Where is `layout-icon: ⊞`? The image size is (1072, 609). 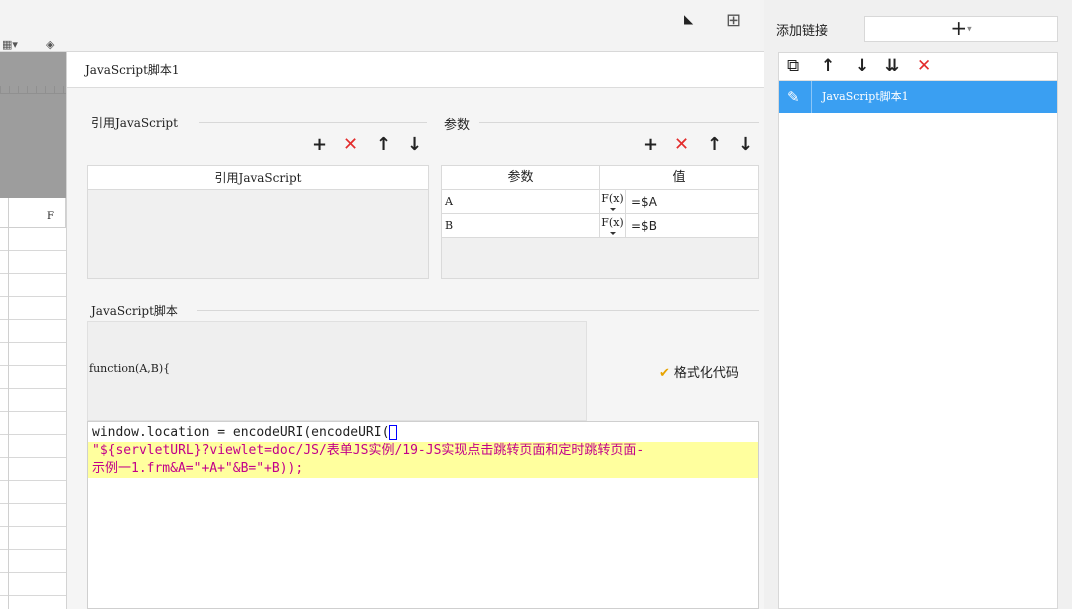 layout-icon: ⊞ is located at coordinates (733, 20).